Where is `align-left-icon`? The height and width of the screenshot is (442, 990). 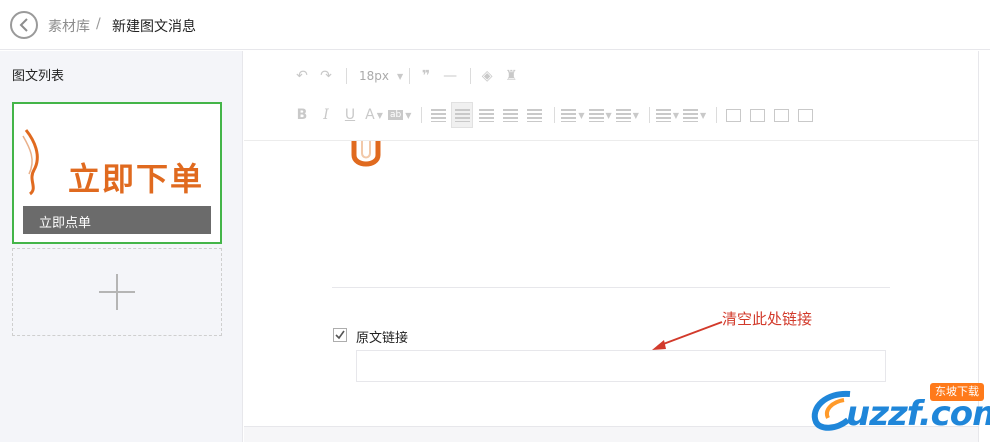 align-left-icon is located at coordinates (462, 115).